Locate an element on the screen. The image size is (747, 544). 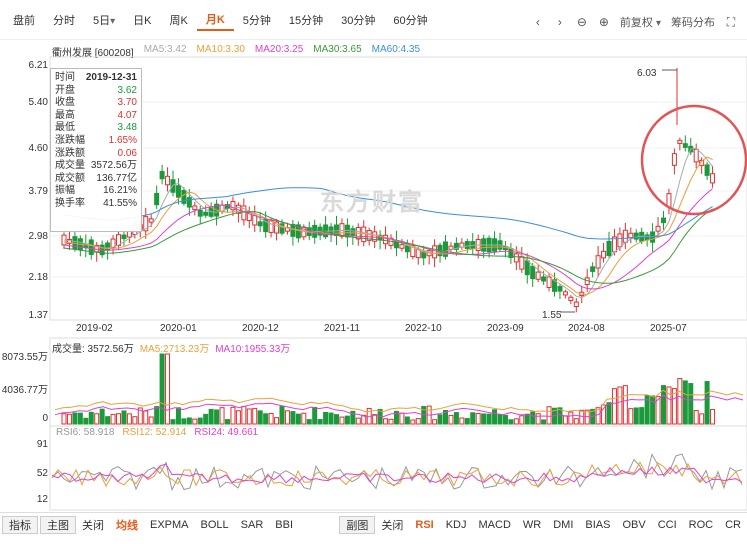
info-value: 41.55% is located at coordinates (120, 203).